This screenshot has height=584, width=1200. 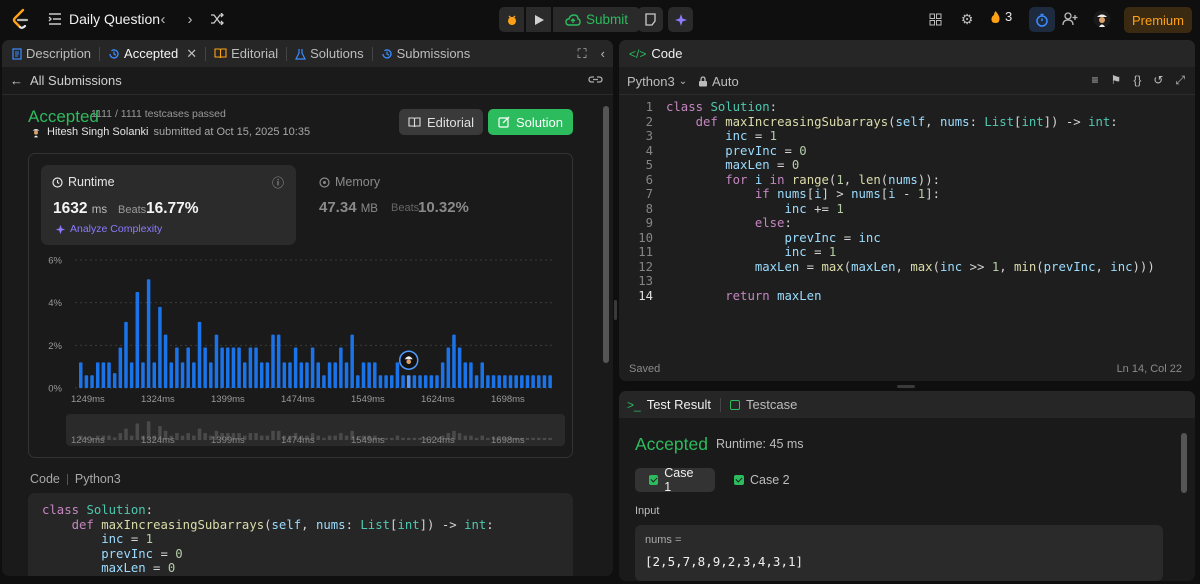 What do you see at coordinates (725, 81) in the screenshot?
I see `mode-label: Auto` at bounding box center [725, 81].